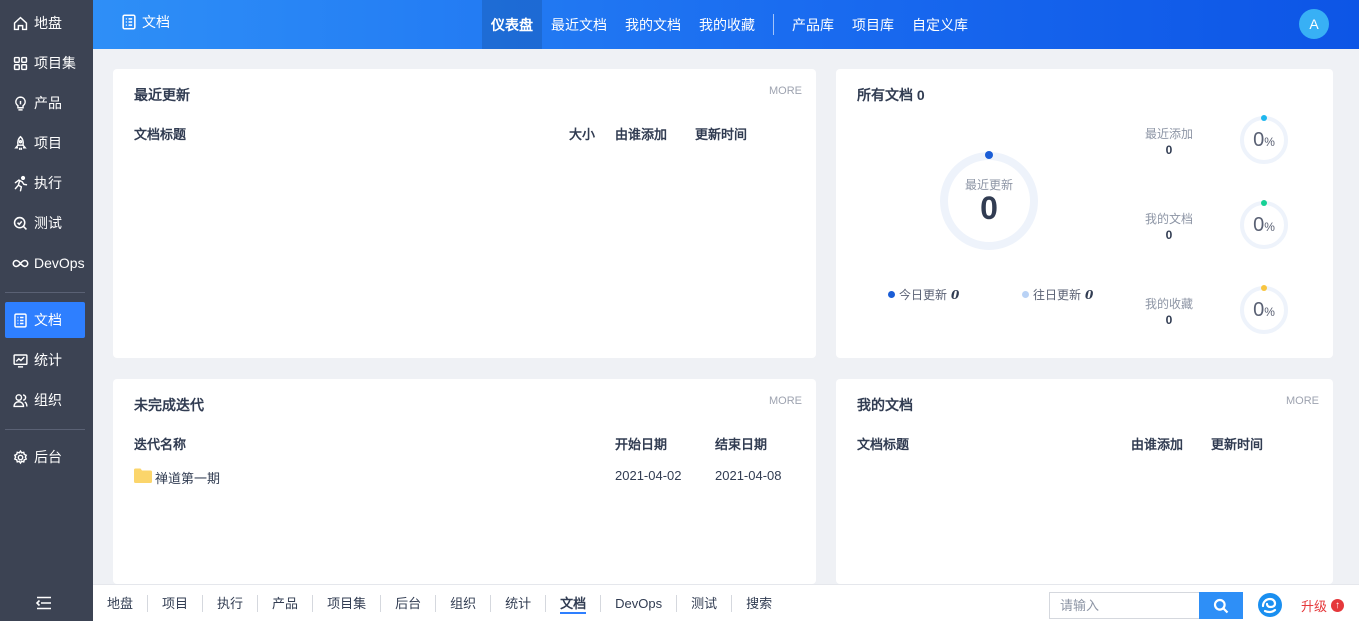 The width and height of the screenshot is (1359, 621). Describe the element at coordinates (59, 263) in the screenshot. I see `sidebar-item-label: DevOps` at that location.